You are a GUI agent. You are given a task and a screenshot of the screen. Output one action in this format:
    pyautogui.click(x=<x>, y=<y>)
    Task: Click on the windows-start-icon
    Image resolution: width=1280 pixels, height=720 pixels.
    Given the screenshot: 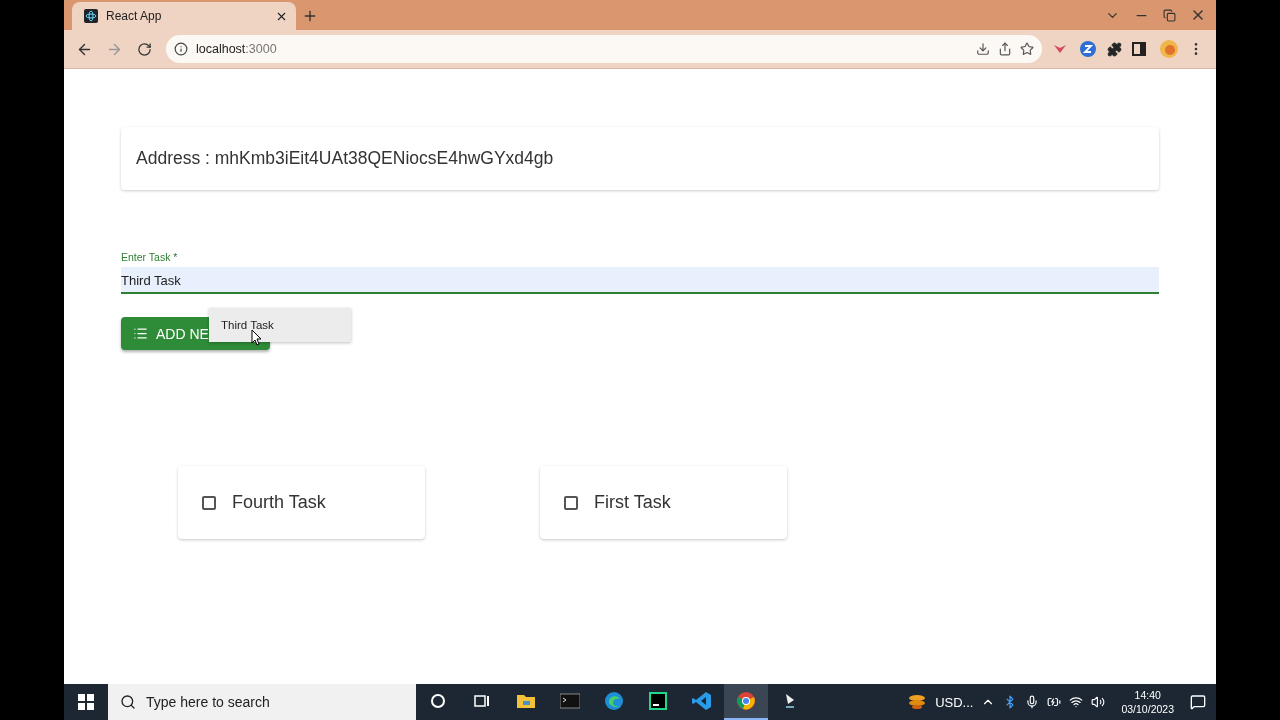 What is the action you would take?
    pyautogui.click(x=86, y=702)
    